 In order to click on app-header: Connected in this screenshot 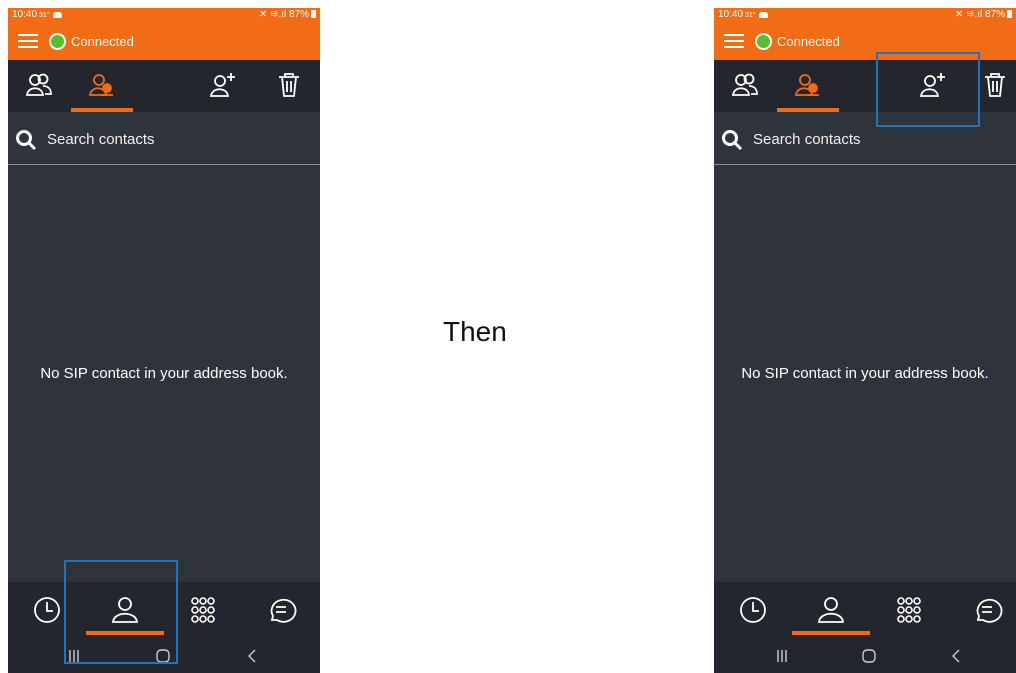, I will do `click(164, 41)`.